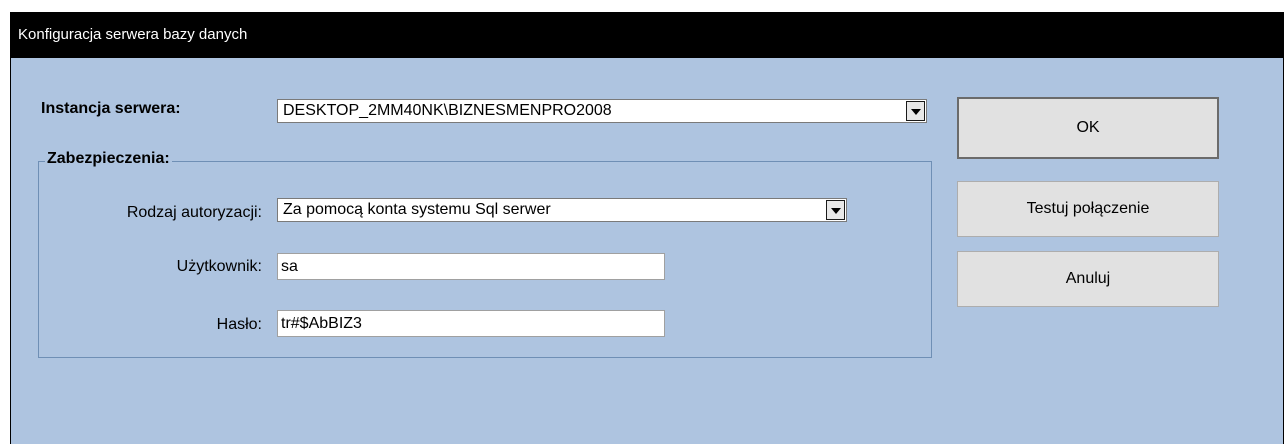 The width and height of the screenshot is (1284, 444). I want to click on username-label: Użytkownik:, so click(219, 266).